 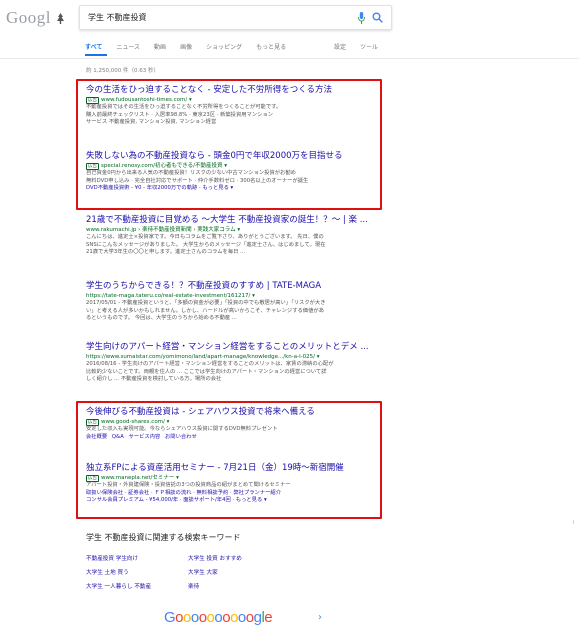 I want to click on doodle-icon, so click(x=60, y=18).